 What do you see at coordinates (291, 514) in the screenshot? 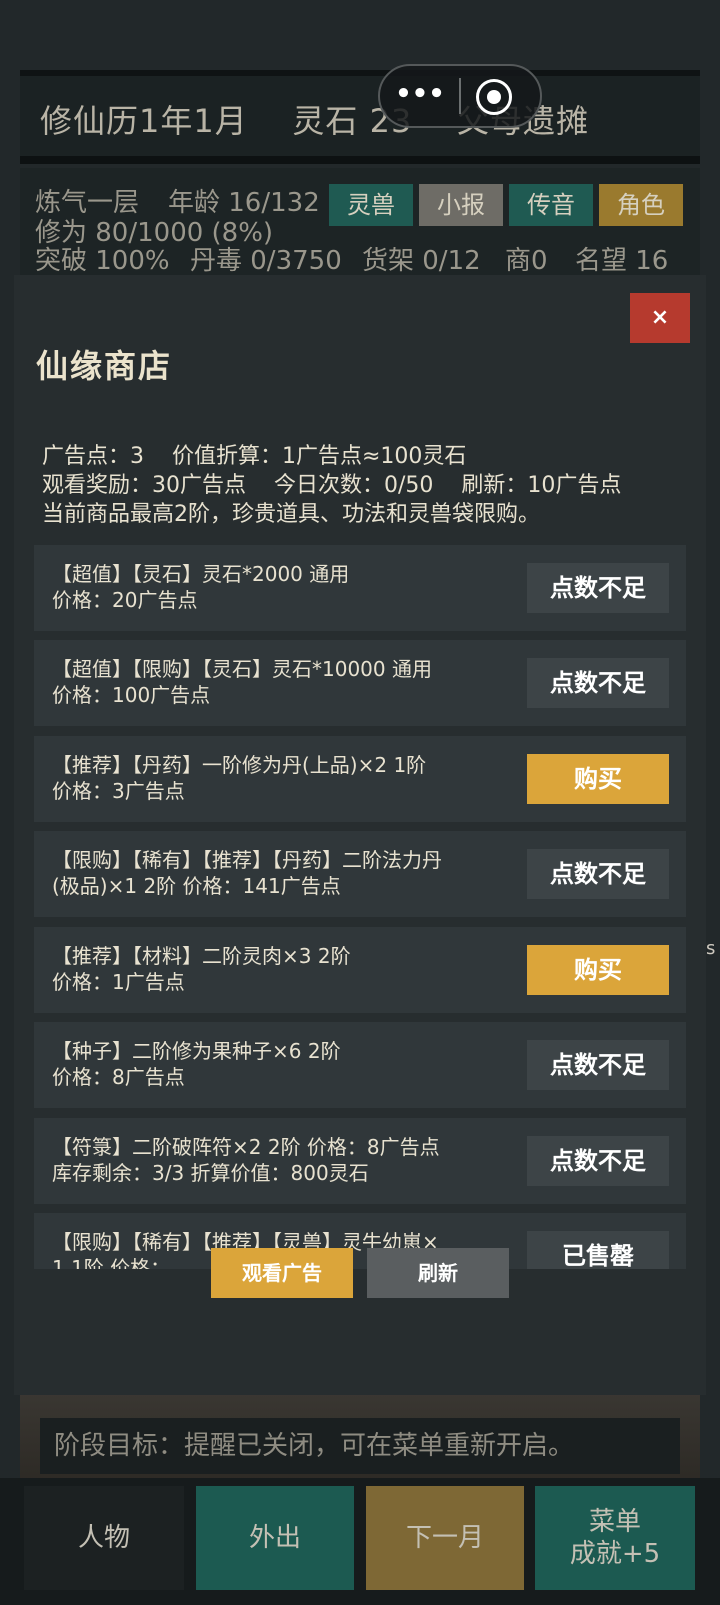
I see `shop-notice: 当前商品最高2阶，珍贵道具、功法和灵兽袋限购。` at bounding box center [291, 514].